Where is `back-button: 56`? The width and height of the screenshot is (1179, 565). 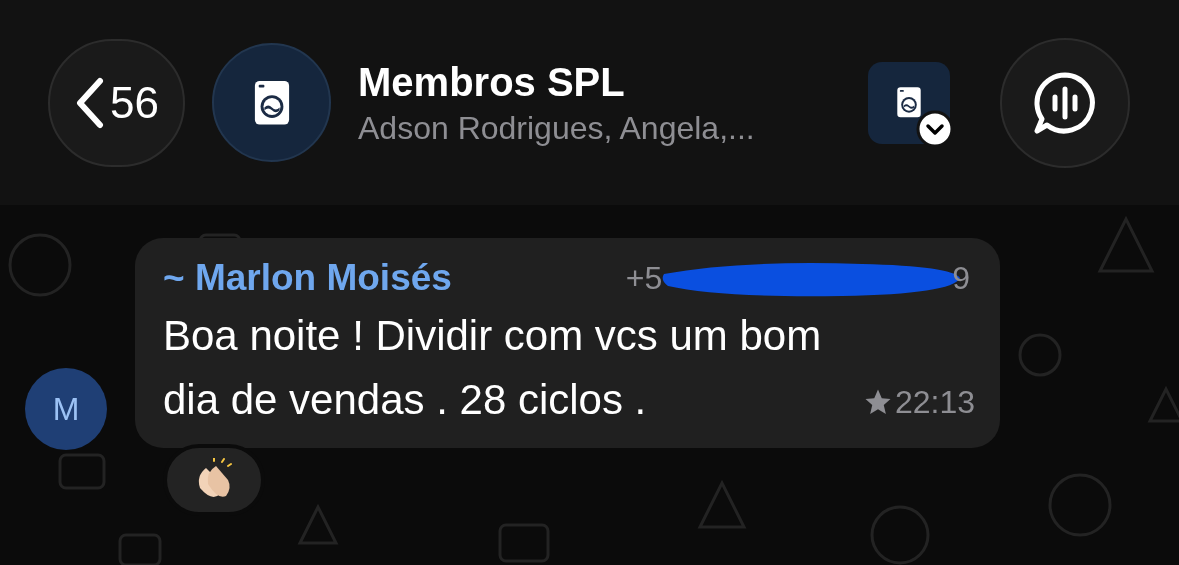 back-button: 56 is located at coordinates (116, 102).